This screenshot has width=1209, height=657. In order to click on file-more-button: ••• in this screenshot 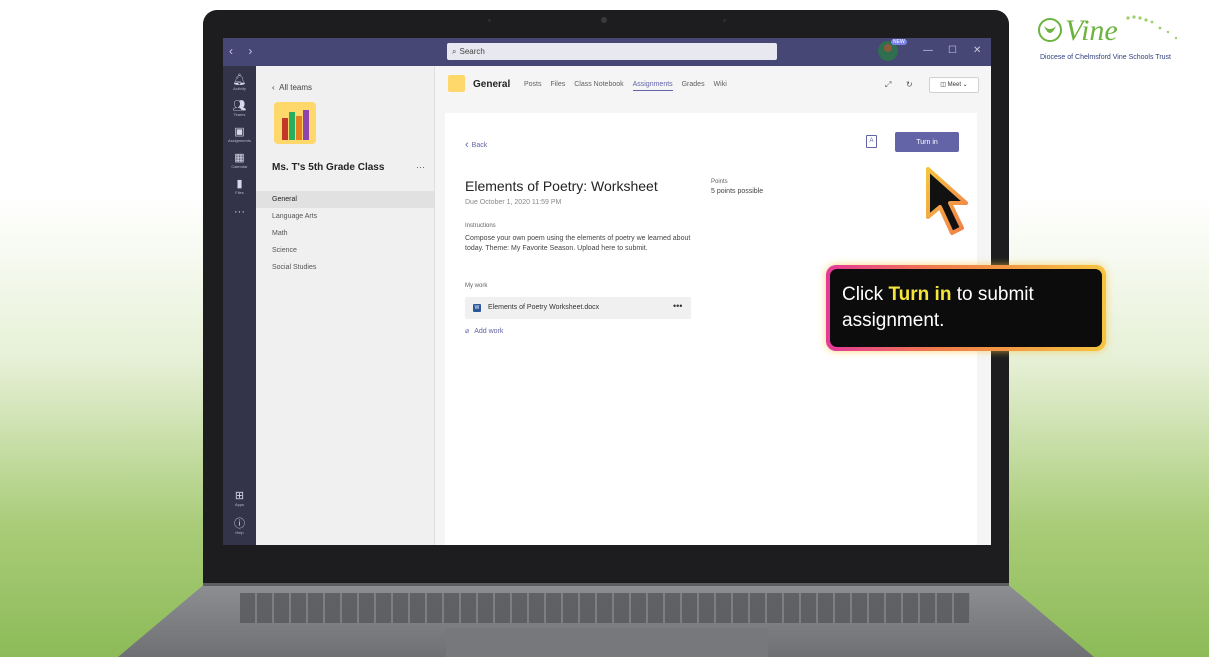, I will do `click(677, 306)`.